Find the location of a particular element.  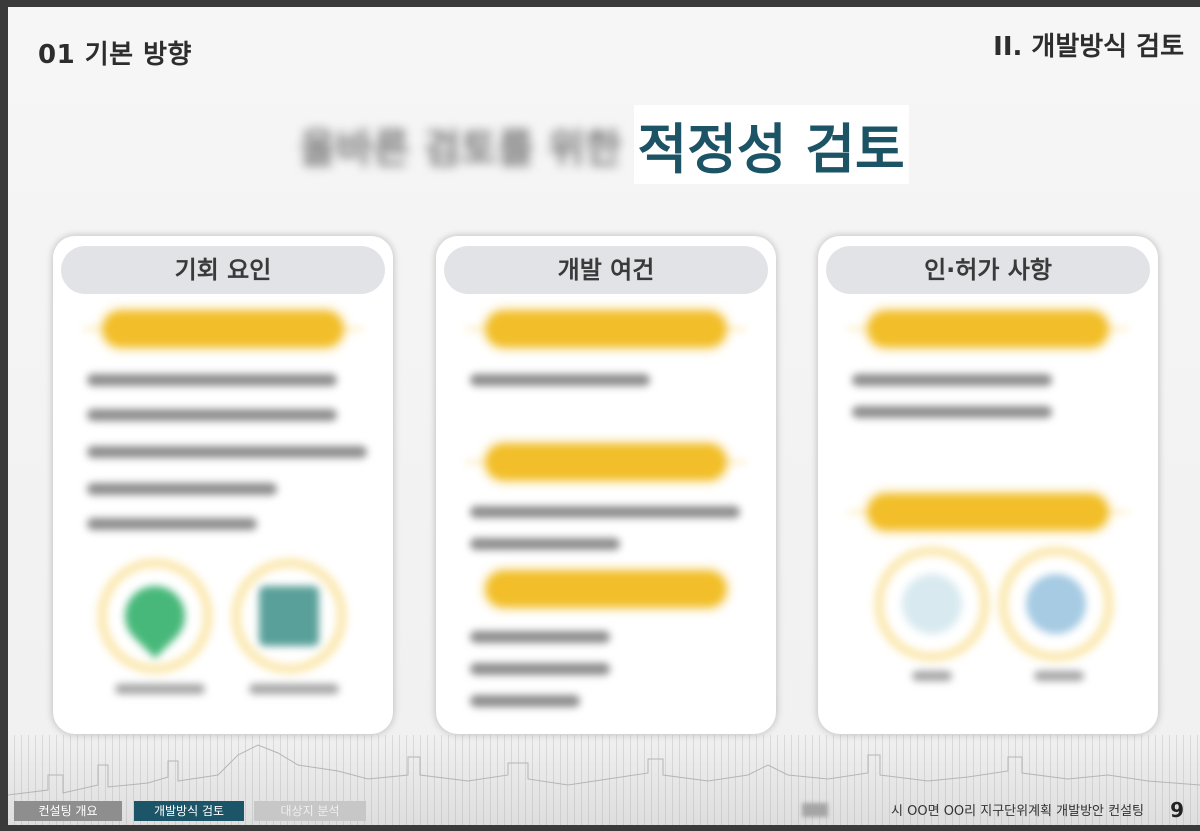

chapter-title: II. 개발방식 검토 is located at coordinates (1088, 47).